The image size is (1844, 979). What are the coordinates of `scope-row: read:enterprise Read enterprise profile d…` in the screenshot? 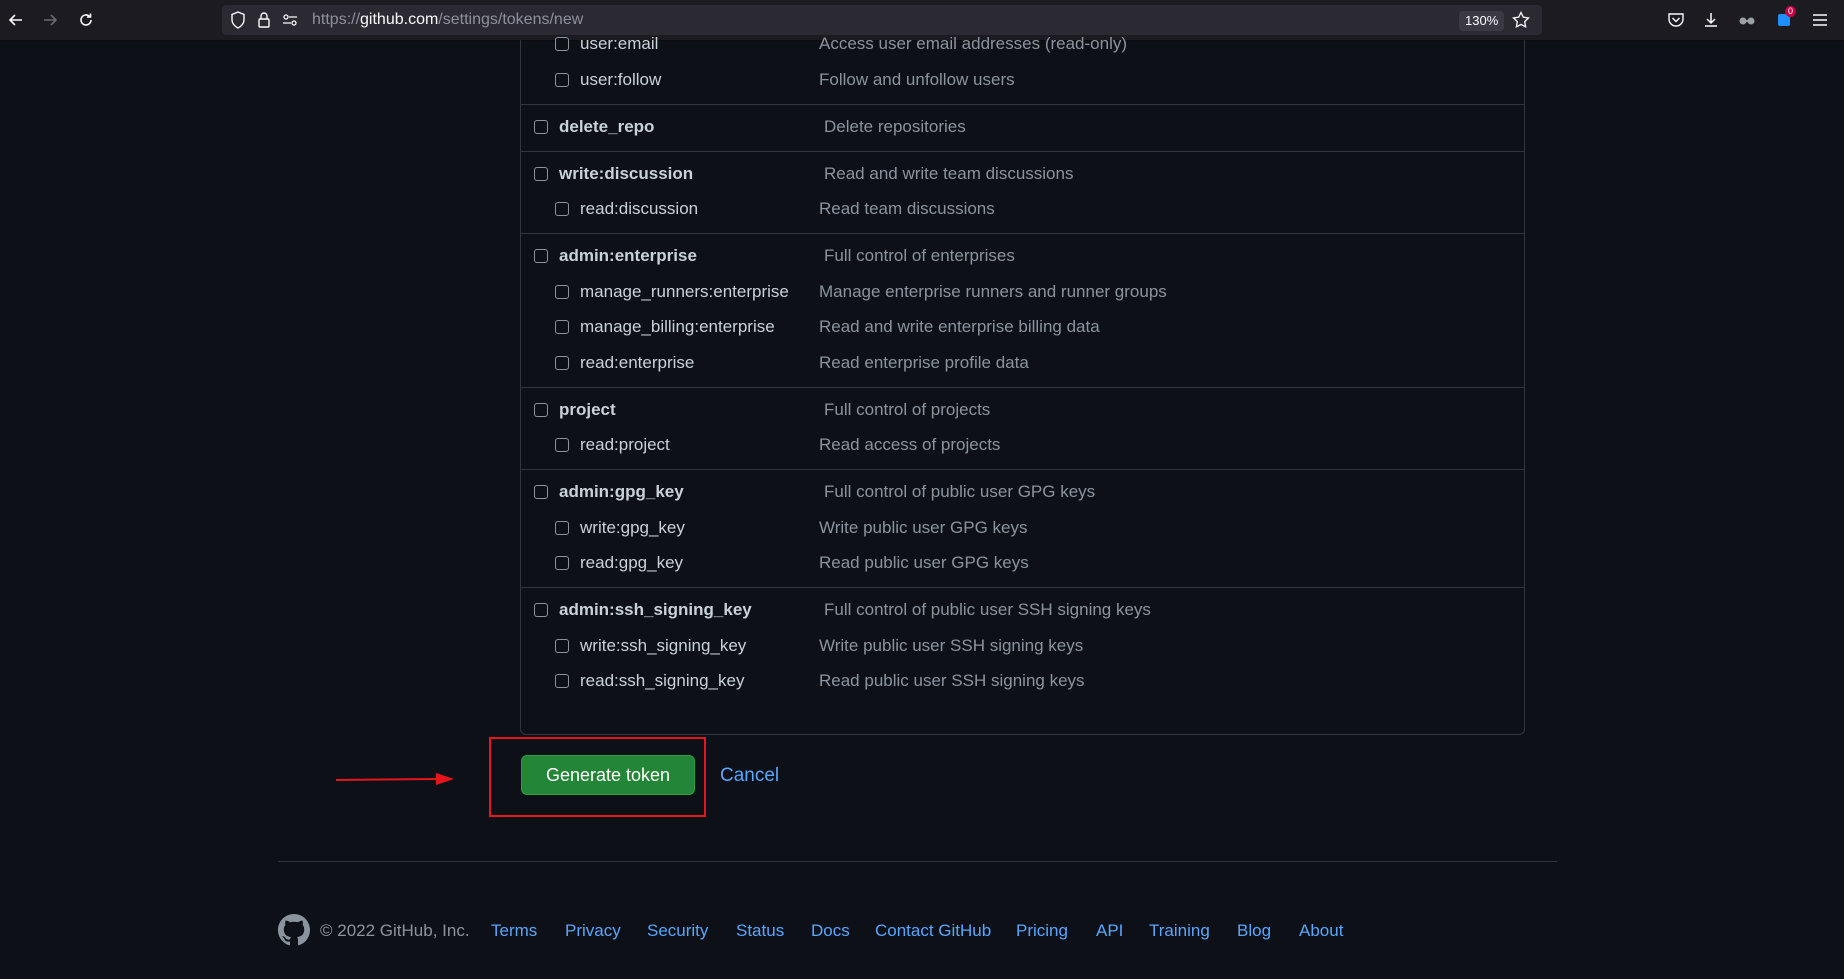 It's located at (1022, 363).